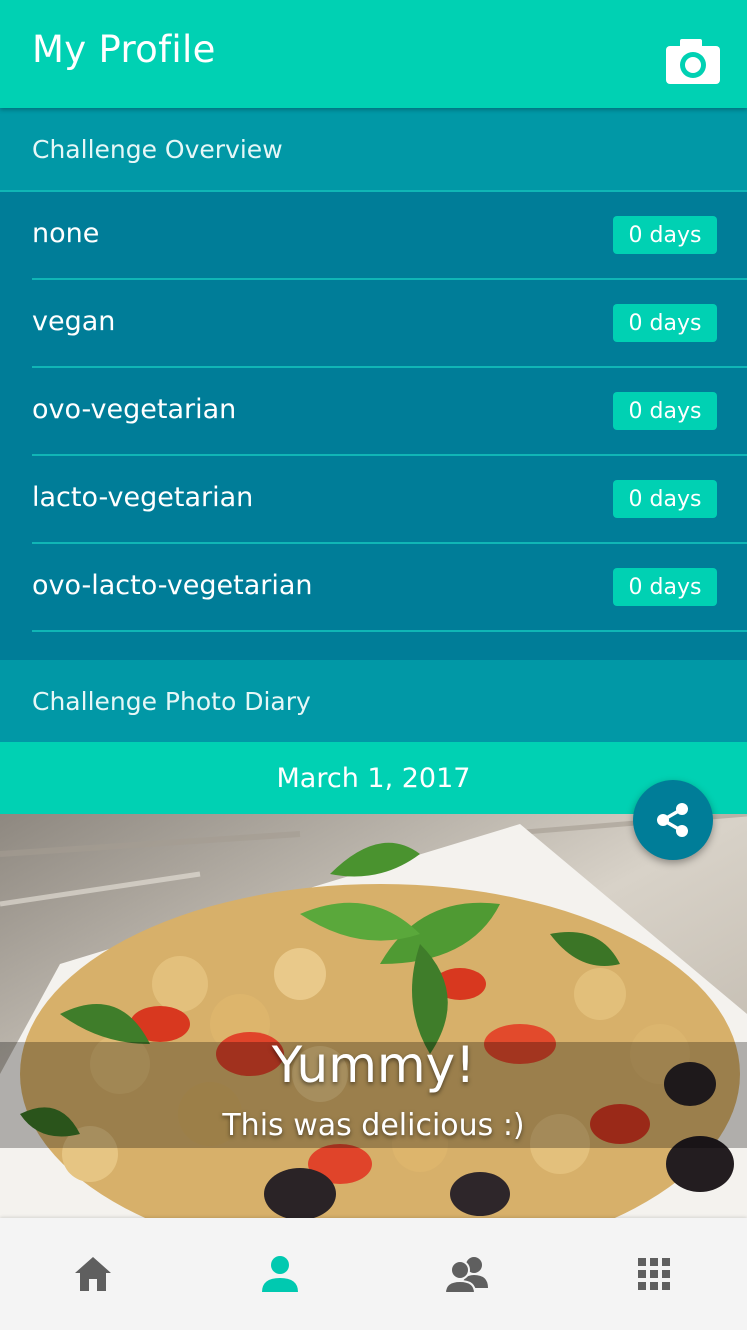 The height and width of the screenshot is (1330, 747). What do you see at coordinates (66, 233) in the screenshot?
I see `list-item-label: none` at bounding box center [66, 233].